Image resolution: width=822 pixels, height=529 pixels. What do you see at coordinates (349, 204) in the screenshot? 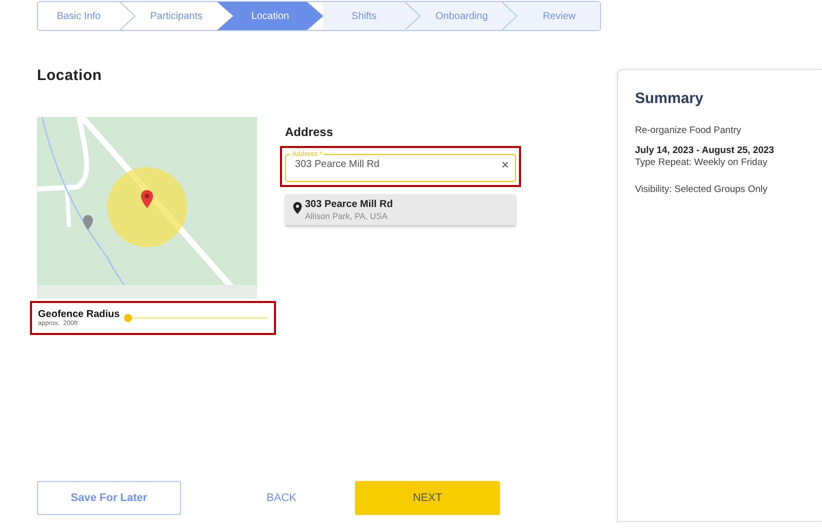
I see `suggestion-title: 303 Pearce Mill Rd` at bounding box center [349, 204].